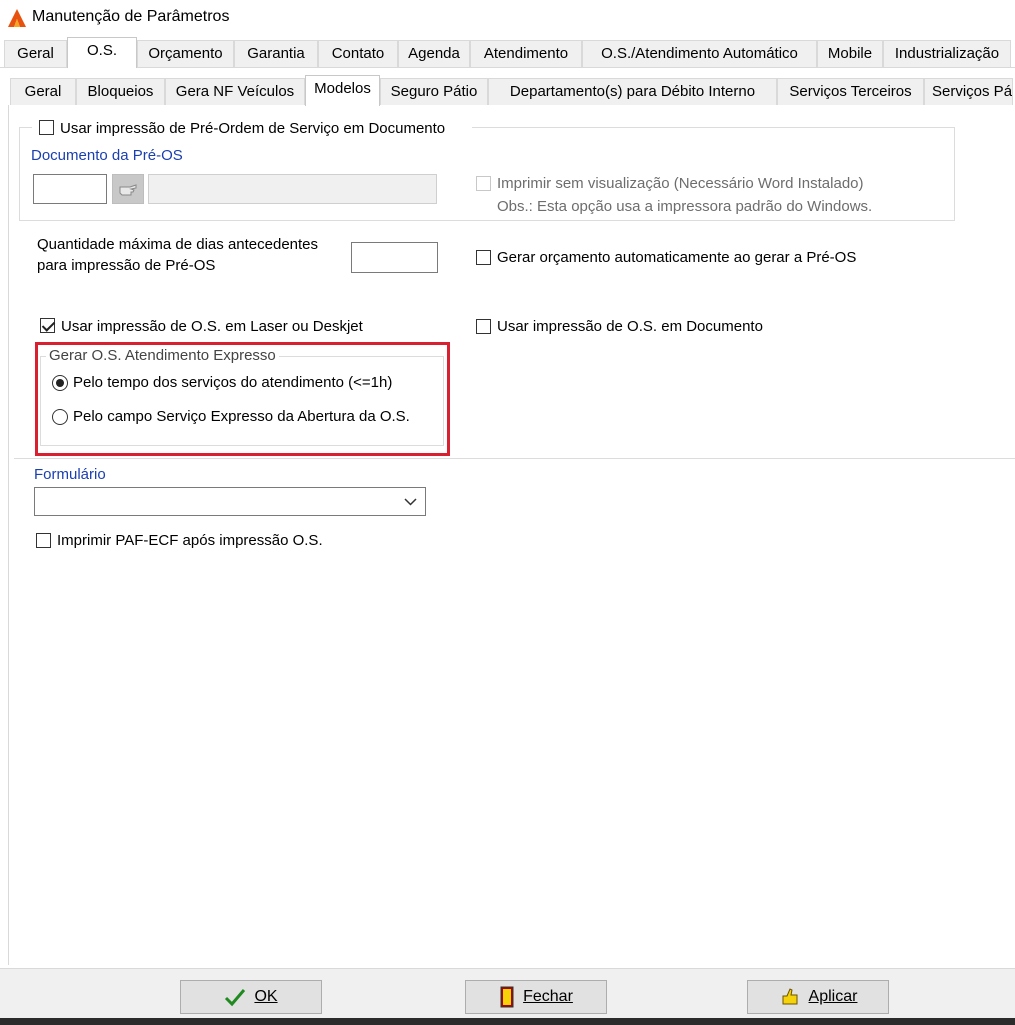 The width and height of the screenshot is (1015, 1025). What do you see at coordinates (43, 540) in the screenshot?
I see `print-paf-checkbox` at bounding box center [43, 540].